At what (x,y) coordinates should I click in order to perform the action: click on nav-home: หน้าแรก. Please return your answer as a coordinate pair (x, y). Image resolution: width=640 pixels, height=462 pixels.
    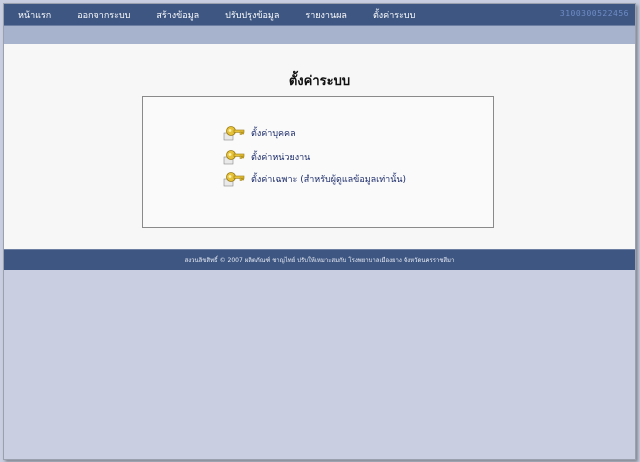
    Looking at the image, I should click on (34, 15).